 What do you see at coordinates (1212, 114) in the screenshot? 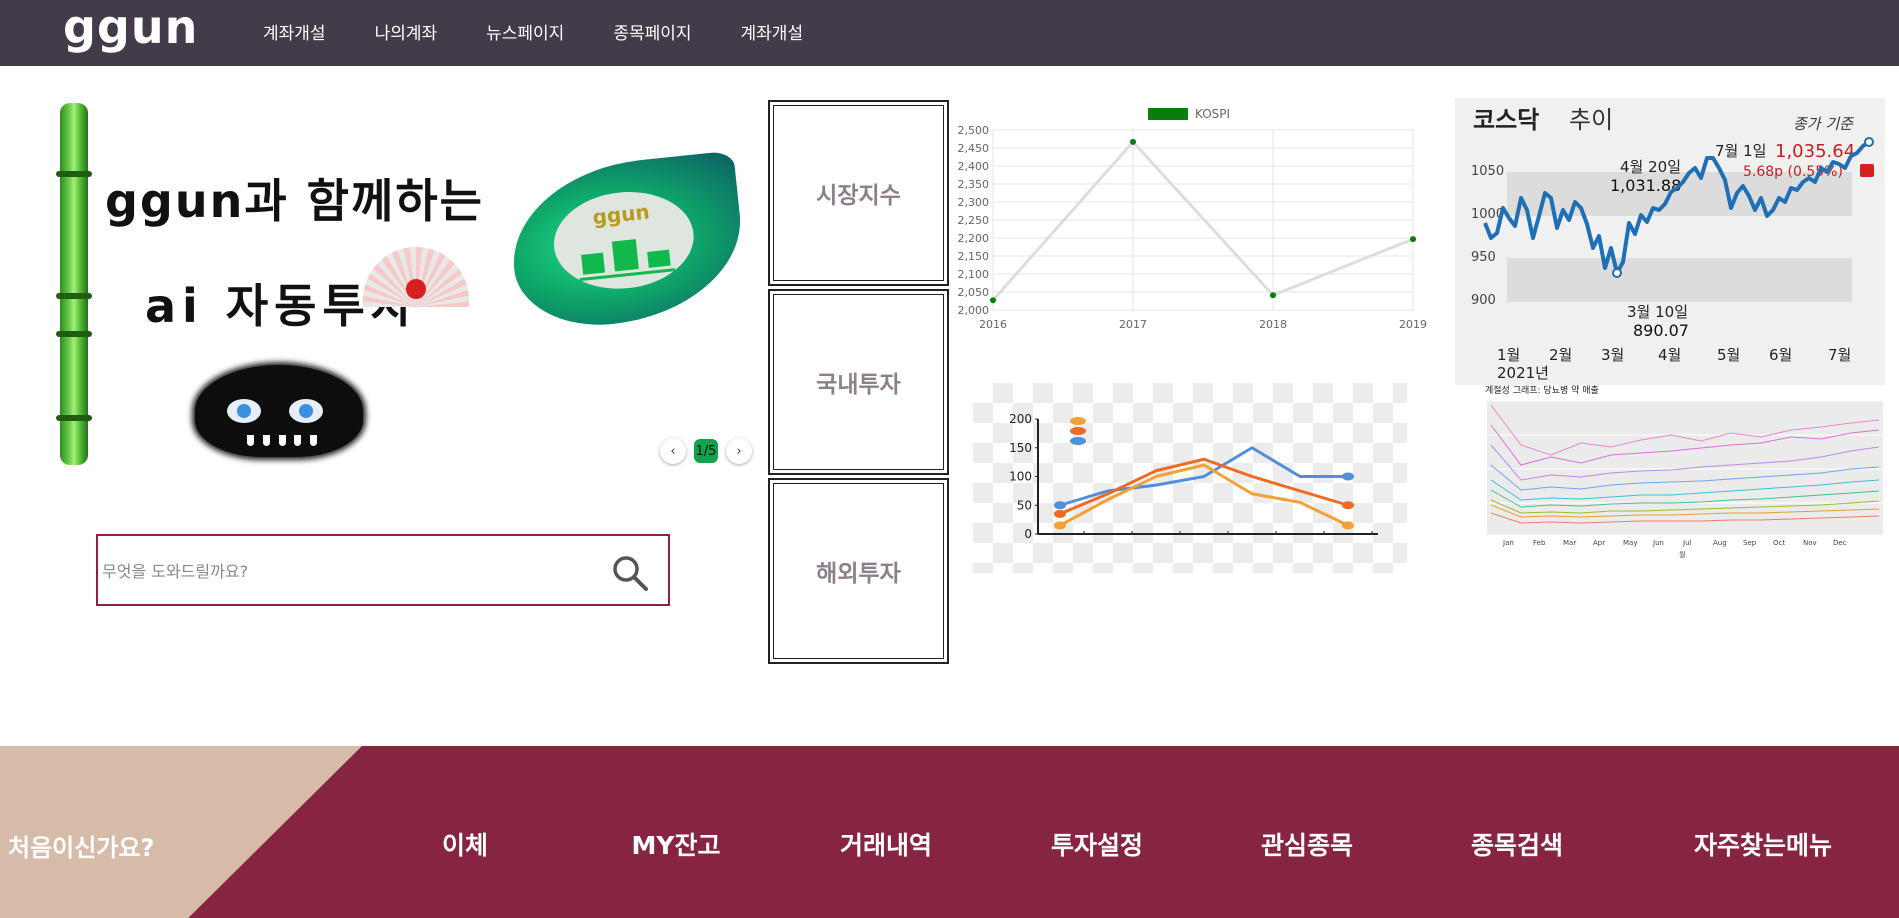
I see `legend-label: KOSPI` at bounding box center [1212, 114].